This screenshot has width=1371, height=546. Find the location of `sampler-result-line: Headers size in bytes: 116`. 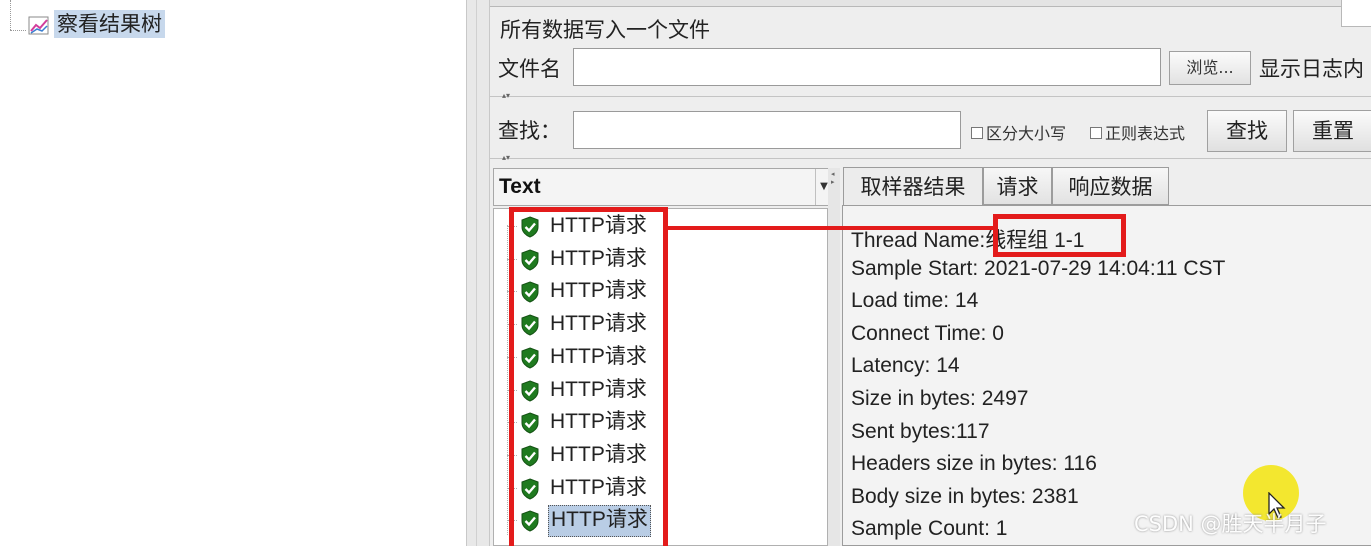

sampler-result-line: Headers size in bytes: 116 is located at coordinates (974, 464).